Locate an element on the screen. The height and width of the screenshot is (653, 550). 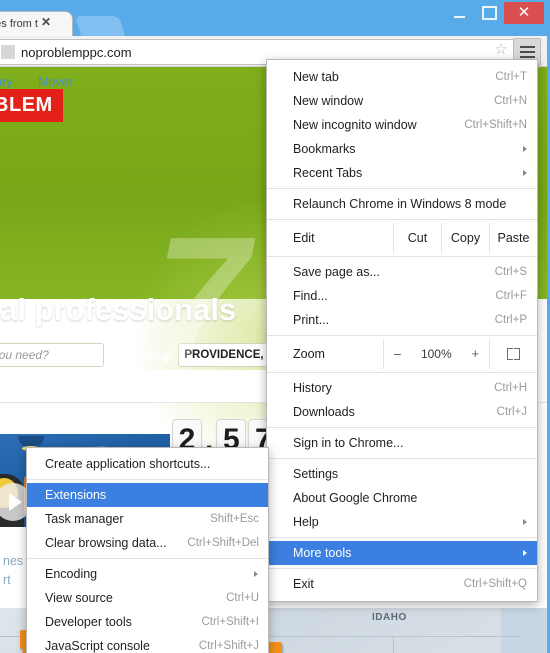
tab-title: otes from th is located at coordinates (19, 24).